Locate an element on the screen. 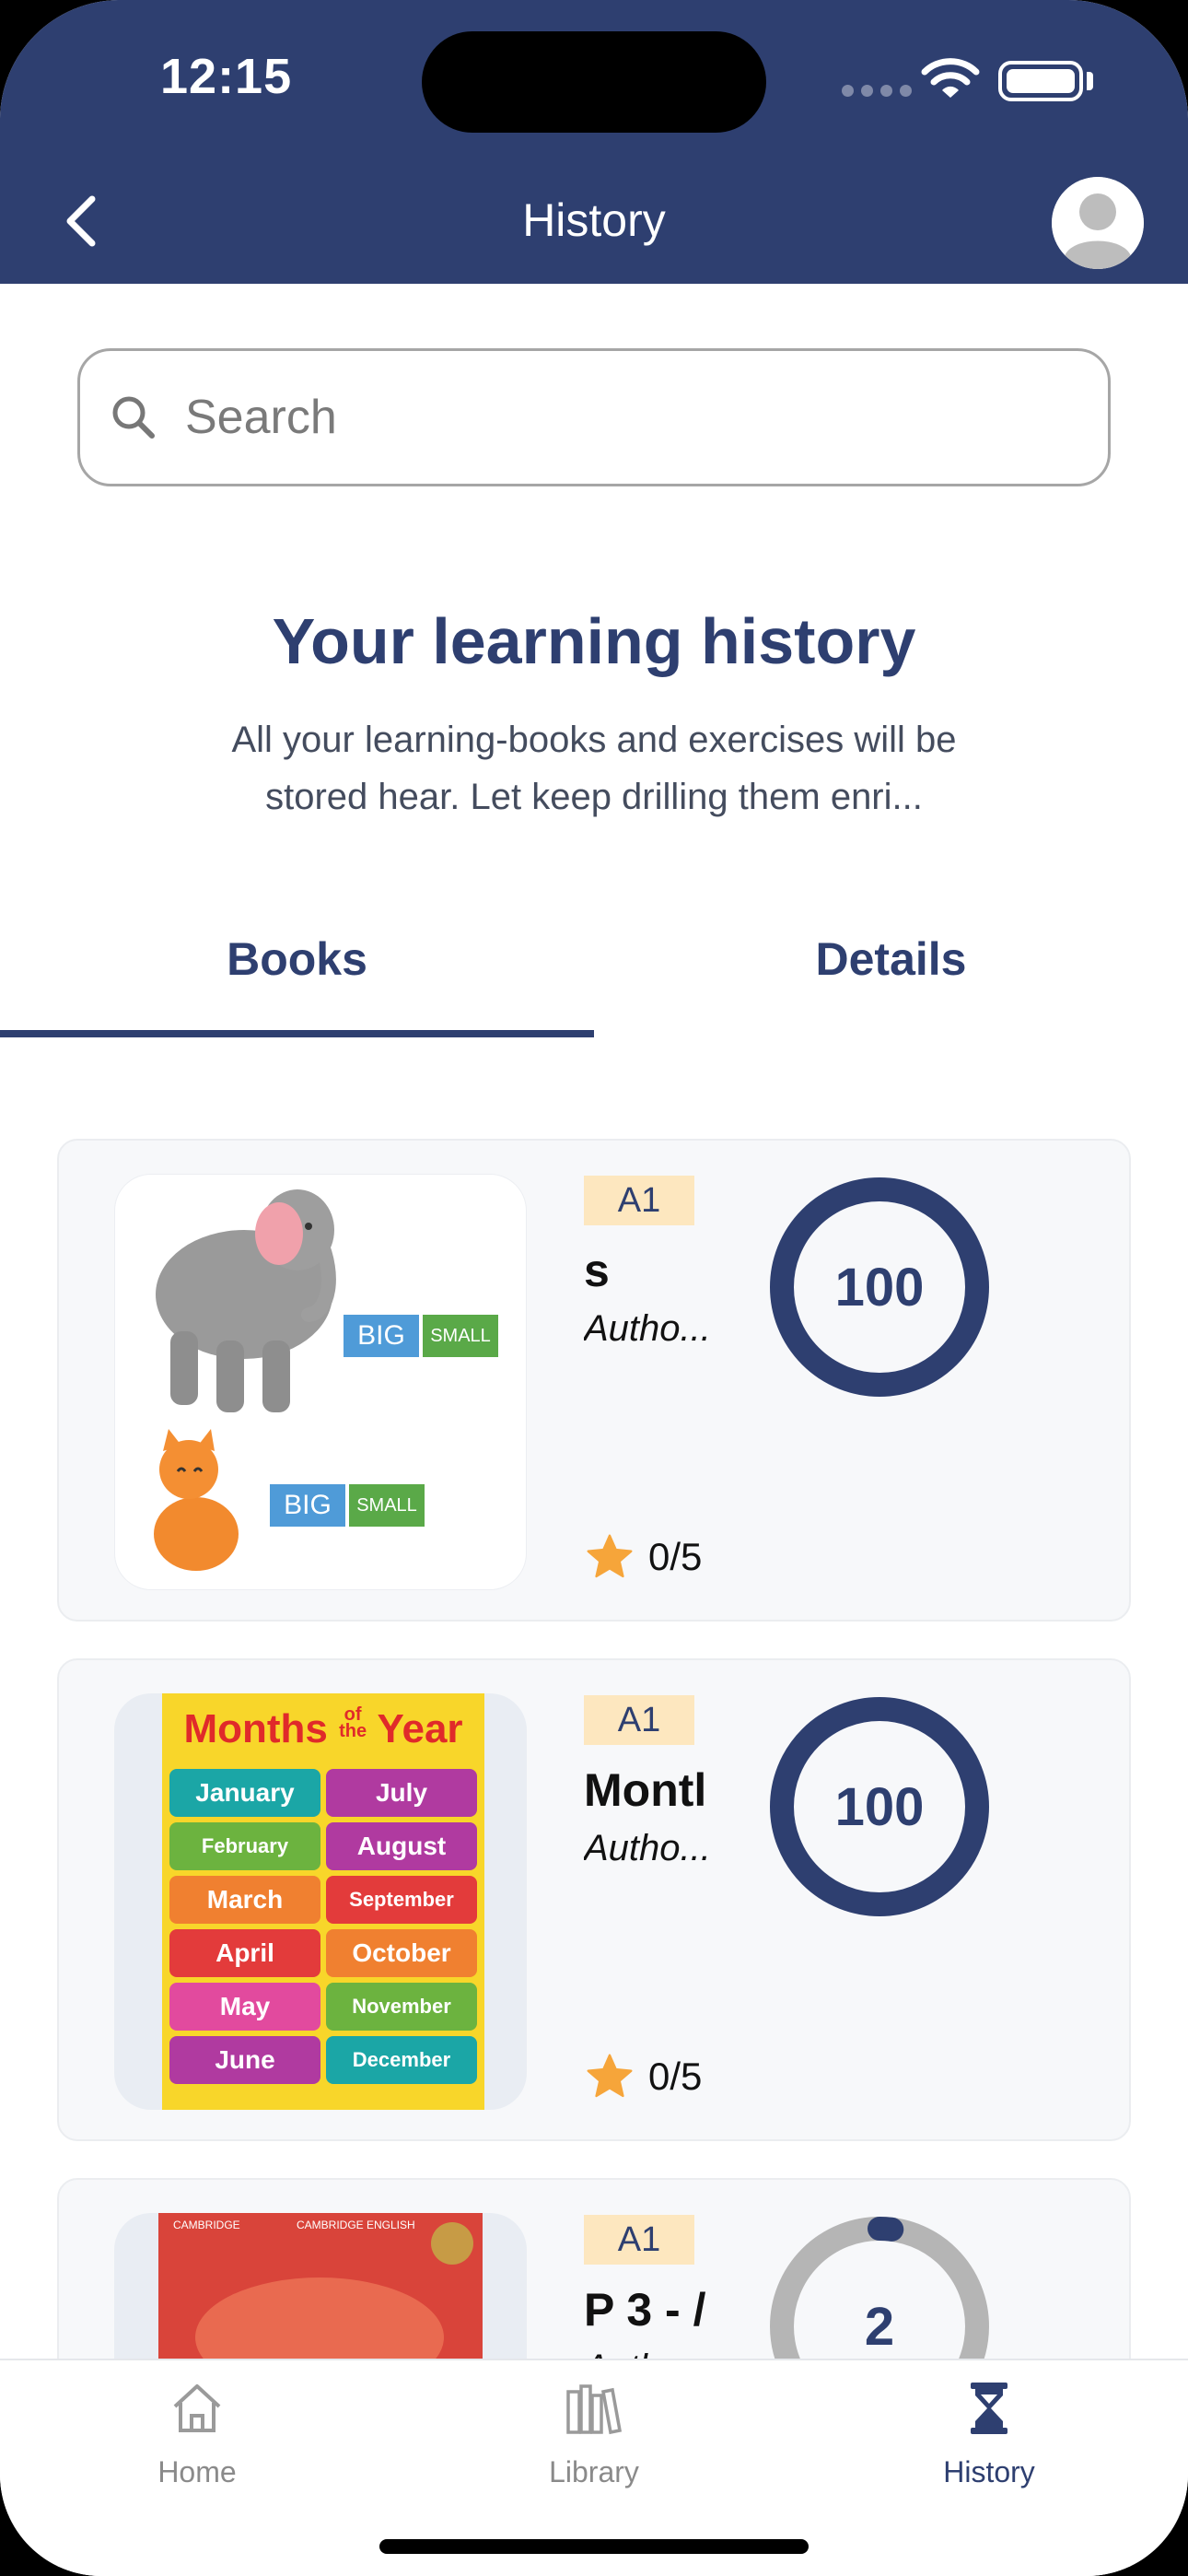 The image size is (1188, 2576). month-tile: June is located at coordinates (244, 2060).